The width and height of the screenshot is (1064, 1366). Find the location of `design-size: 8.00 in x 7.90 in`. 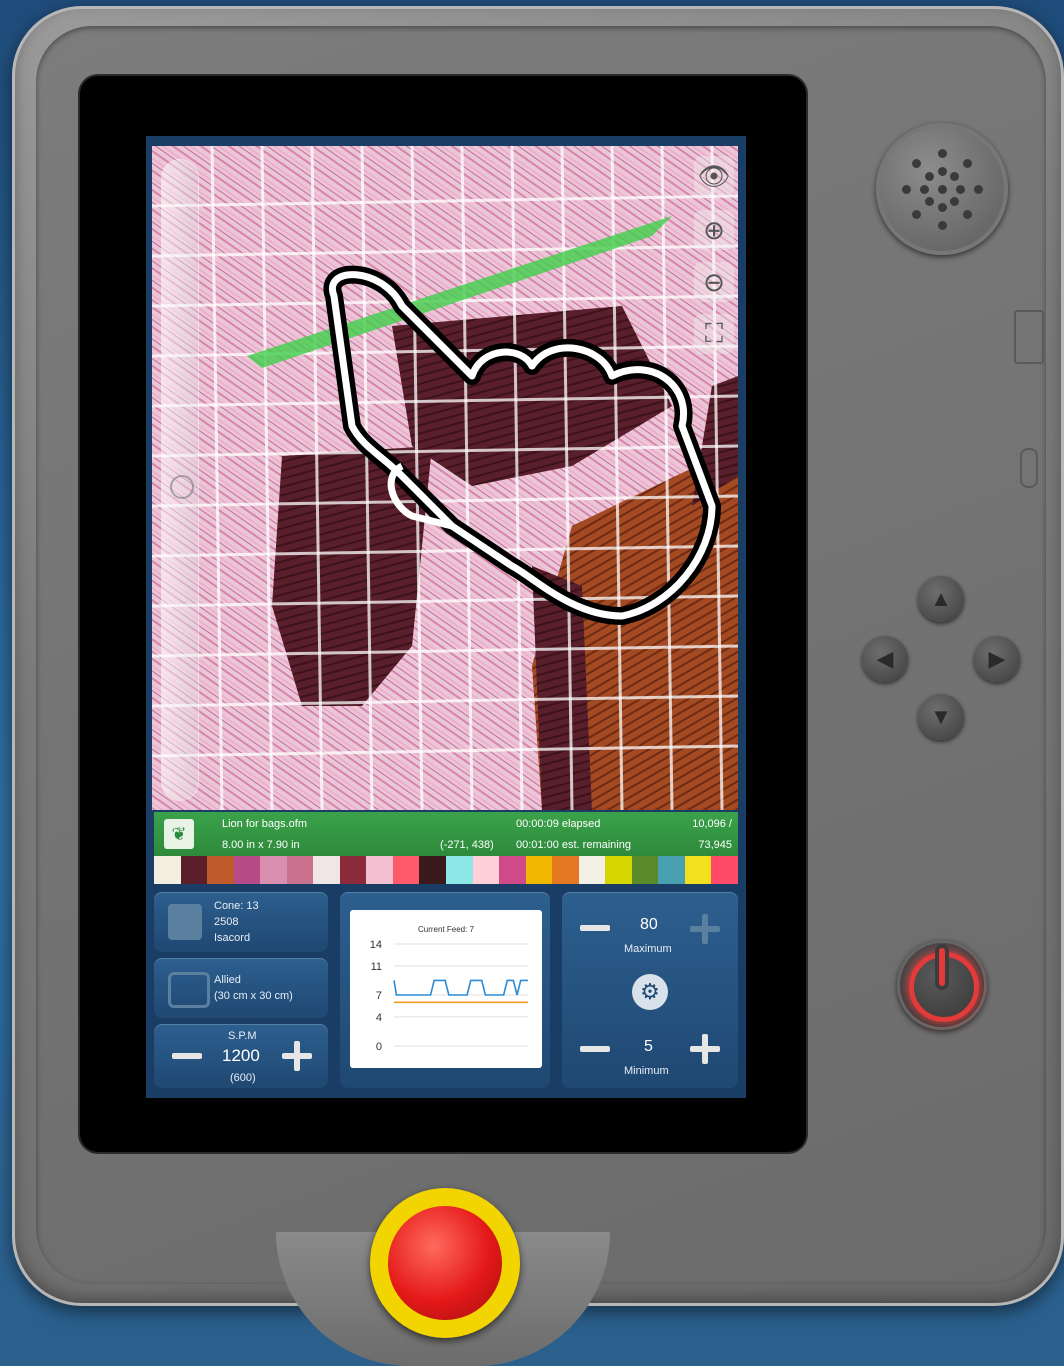

design-size: 8.00 in x 7.90 in is located at coordinates (261, 845).